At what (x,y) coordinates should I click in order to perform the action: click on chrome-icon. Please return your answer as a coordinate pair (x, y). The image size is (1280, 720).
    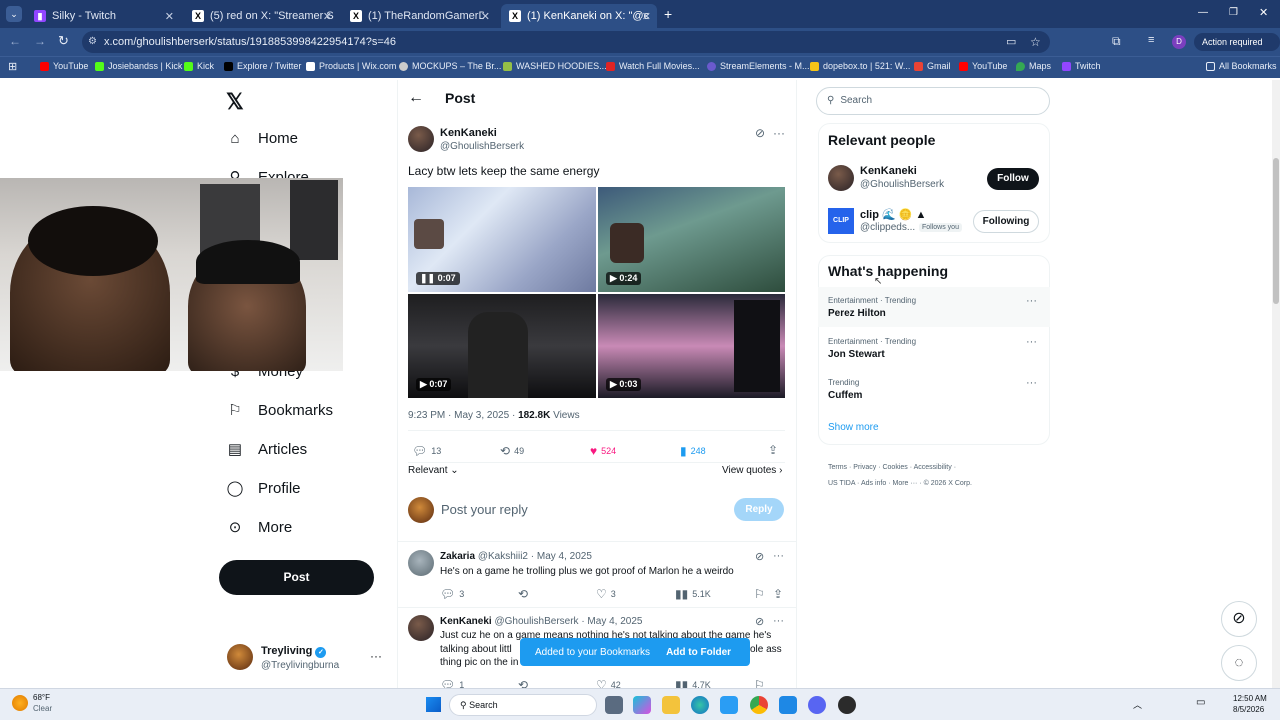
    Looking at the image, I should click on (759, 705).